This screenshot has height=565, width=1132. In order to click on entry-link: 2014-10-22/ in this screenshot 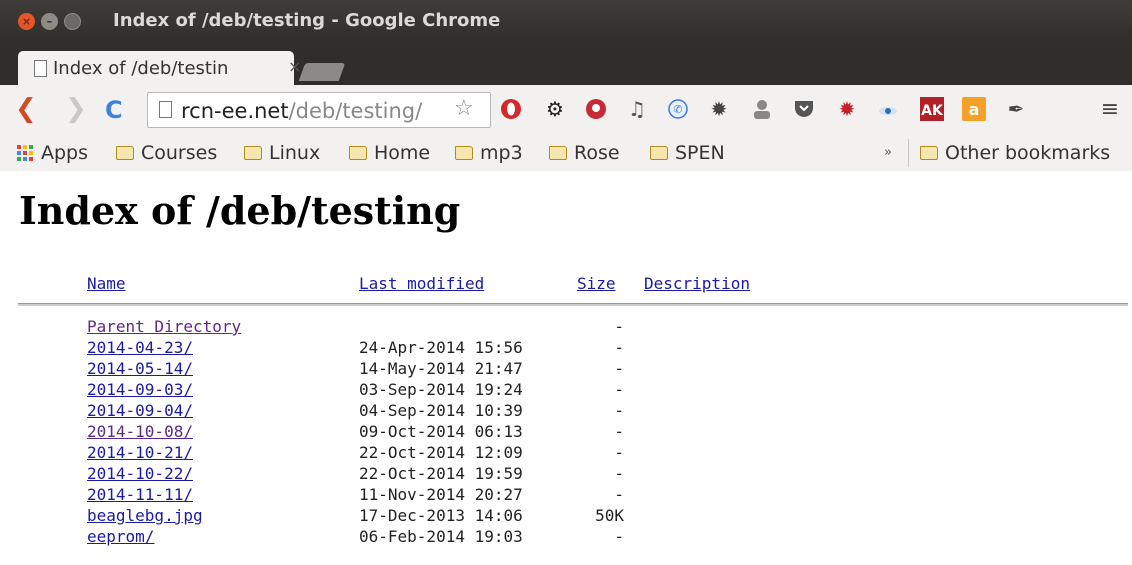, I will do `click(140, 473)`.